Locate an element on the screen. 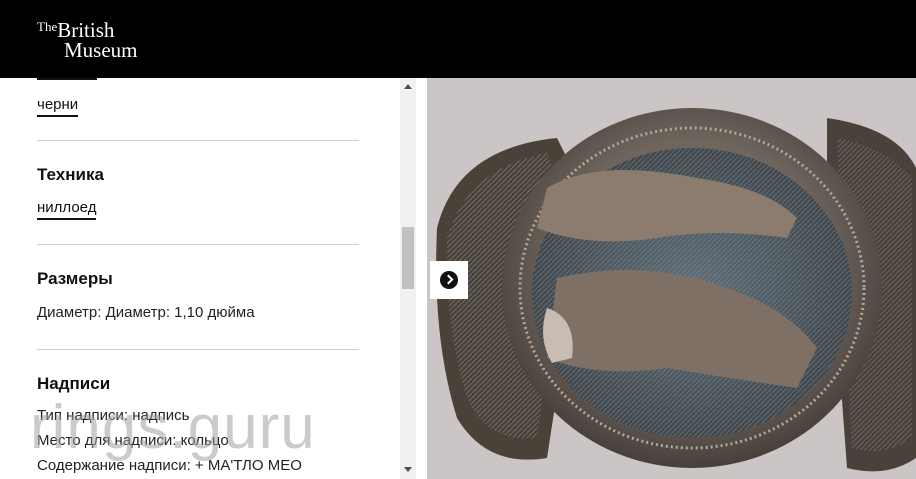  technique-link: ниллоед is located at coordinates (67, 209).